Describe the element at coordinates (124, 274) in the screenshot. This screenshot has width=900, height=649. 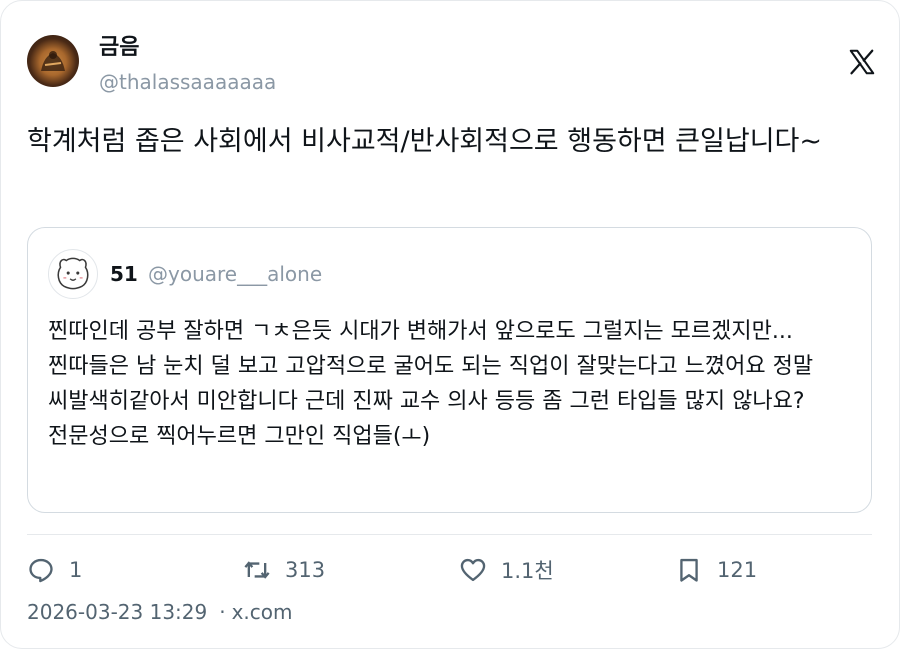
I see `quoted-author-display-name: 51` at that location.